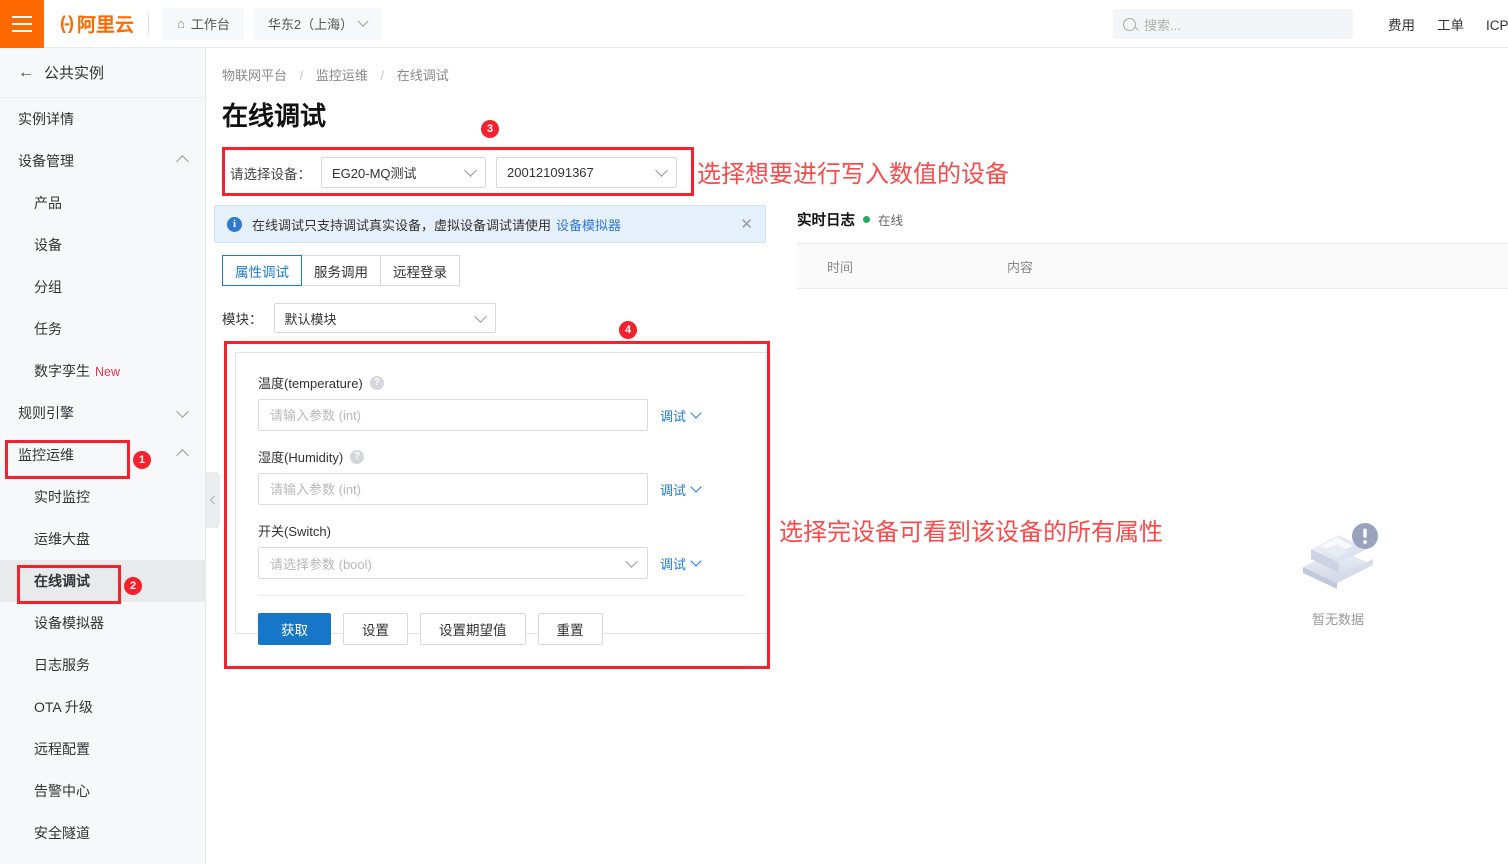 The width and height of the screenshot is (1508, 864). Describe the element at coordinates (681, 415) in the screenshot. I see `property-debug-toggle-0: 调试` at that location.